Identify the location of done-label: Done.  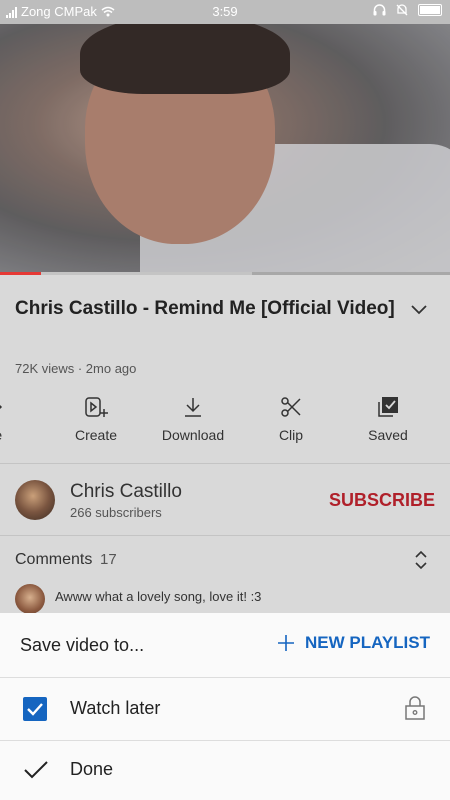
(92, 769).